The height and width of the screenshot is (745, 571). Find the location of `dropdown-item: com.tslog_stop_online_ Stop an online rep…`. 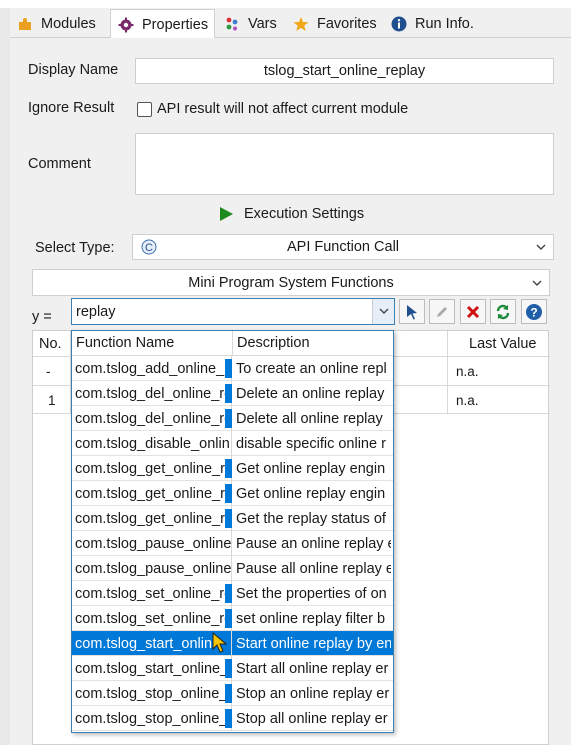

dropdown-item: com.tslog_stop_online_ Stop an online rep… is located at coordinates (232, 693).